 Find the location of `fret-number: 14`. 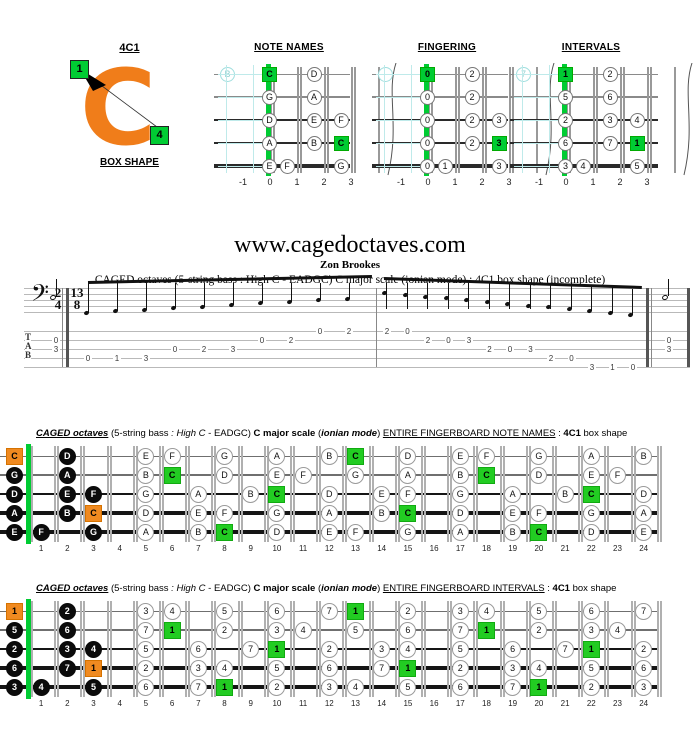

fret-number: 14 is located at coordinates (382, 548).